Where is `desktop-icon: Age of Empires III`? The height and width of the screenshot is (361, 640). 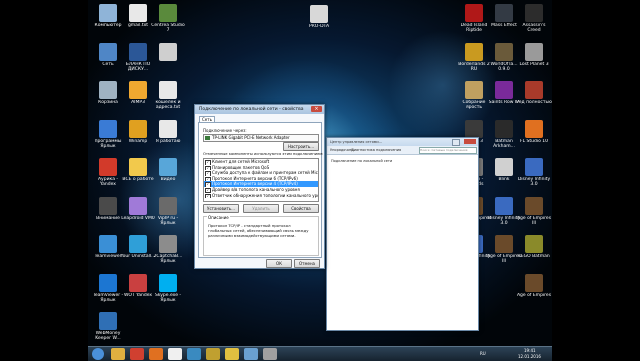
desktop-icon: Age of Empires III is located at coordinates (534, 211).